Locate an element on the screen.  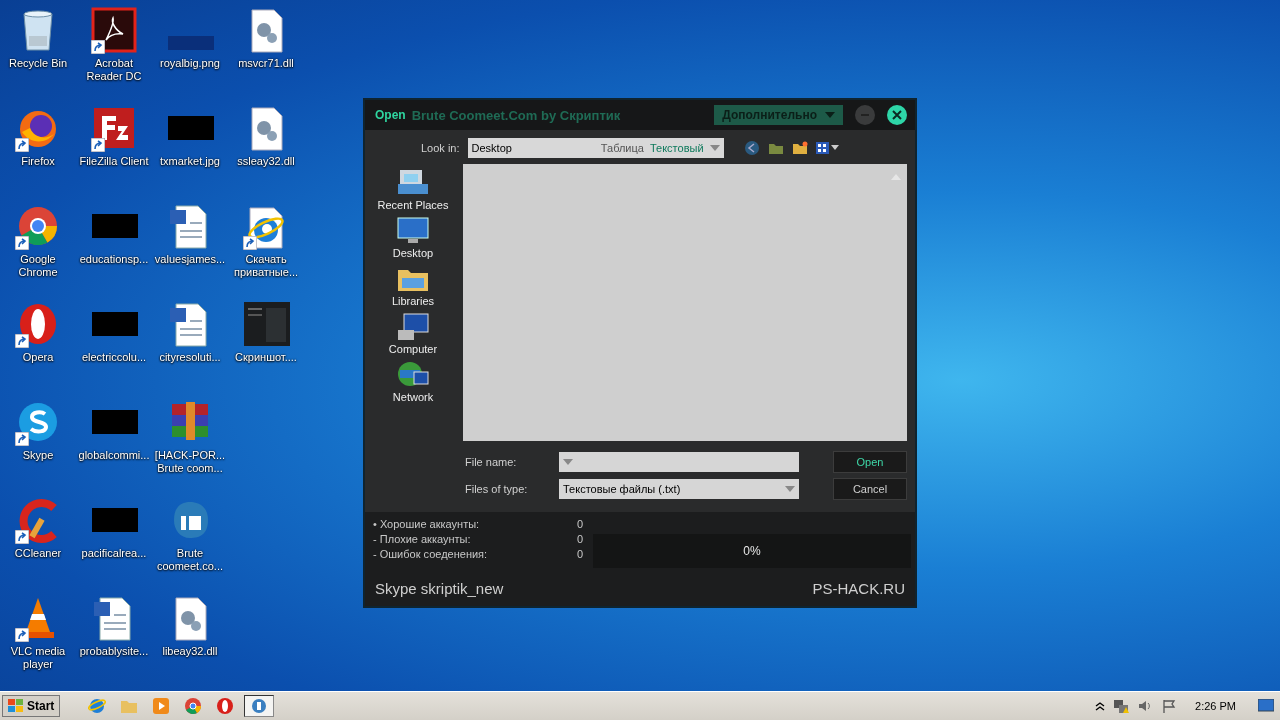
open-button: Open is located at coordinates (870, 462).